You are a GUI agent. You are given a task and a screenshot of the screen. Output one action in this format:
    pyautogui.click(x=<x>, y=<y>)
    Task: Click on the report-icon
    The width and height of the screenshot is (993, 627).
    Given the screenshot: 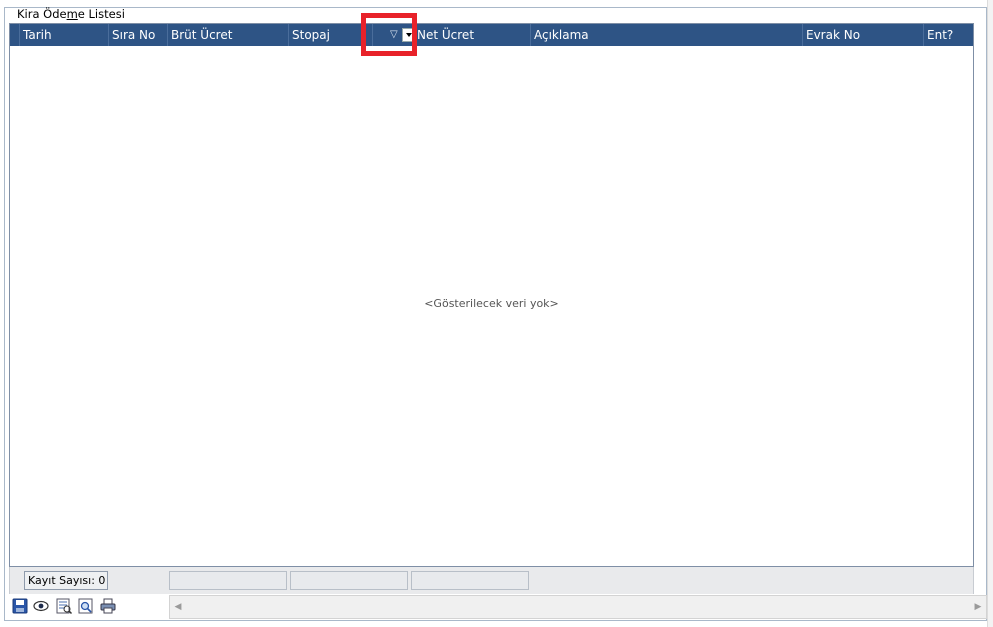 What is the action you would take?
    pyautogui.click(x=64, y=606)
    